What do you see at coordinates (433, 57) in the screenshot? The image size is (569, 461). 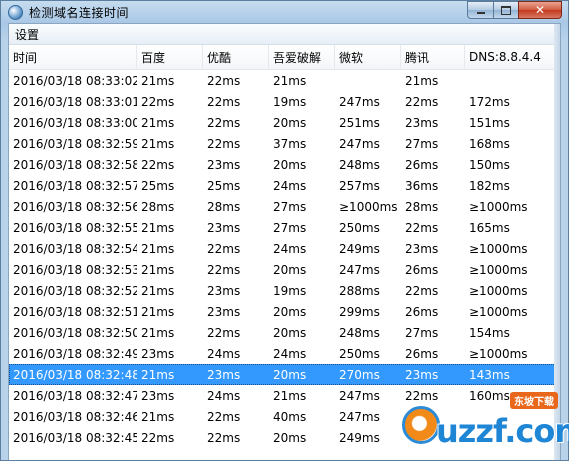 I see `column-header-5: 腾讯` at bounding box center [433, 57].